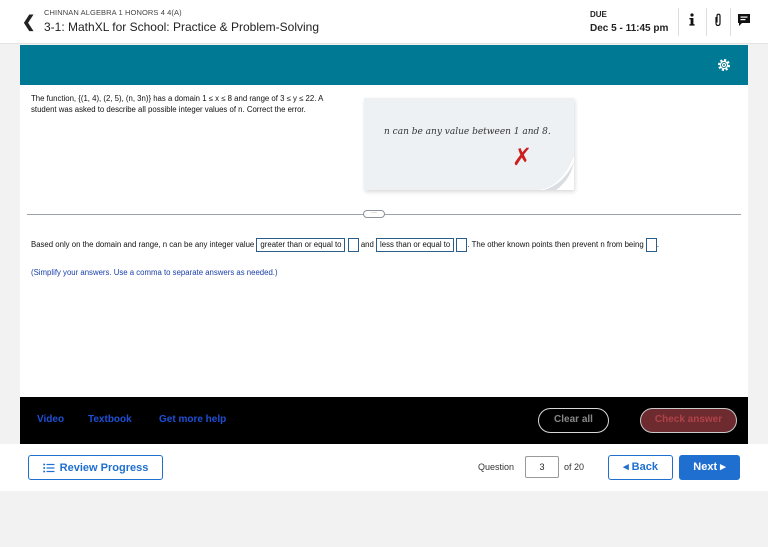  I want to click on comment-icon, so click(744, 20).